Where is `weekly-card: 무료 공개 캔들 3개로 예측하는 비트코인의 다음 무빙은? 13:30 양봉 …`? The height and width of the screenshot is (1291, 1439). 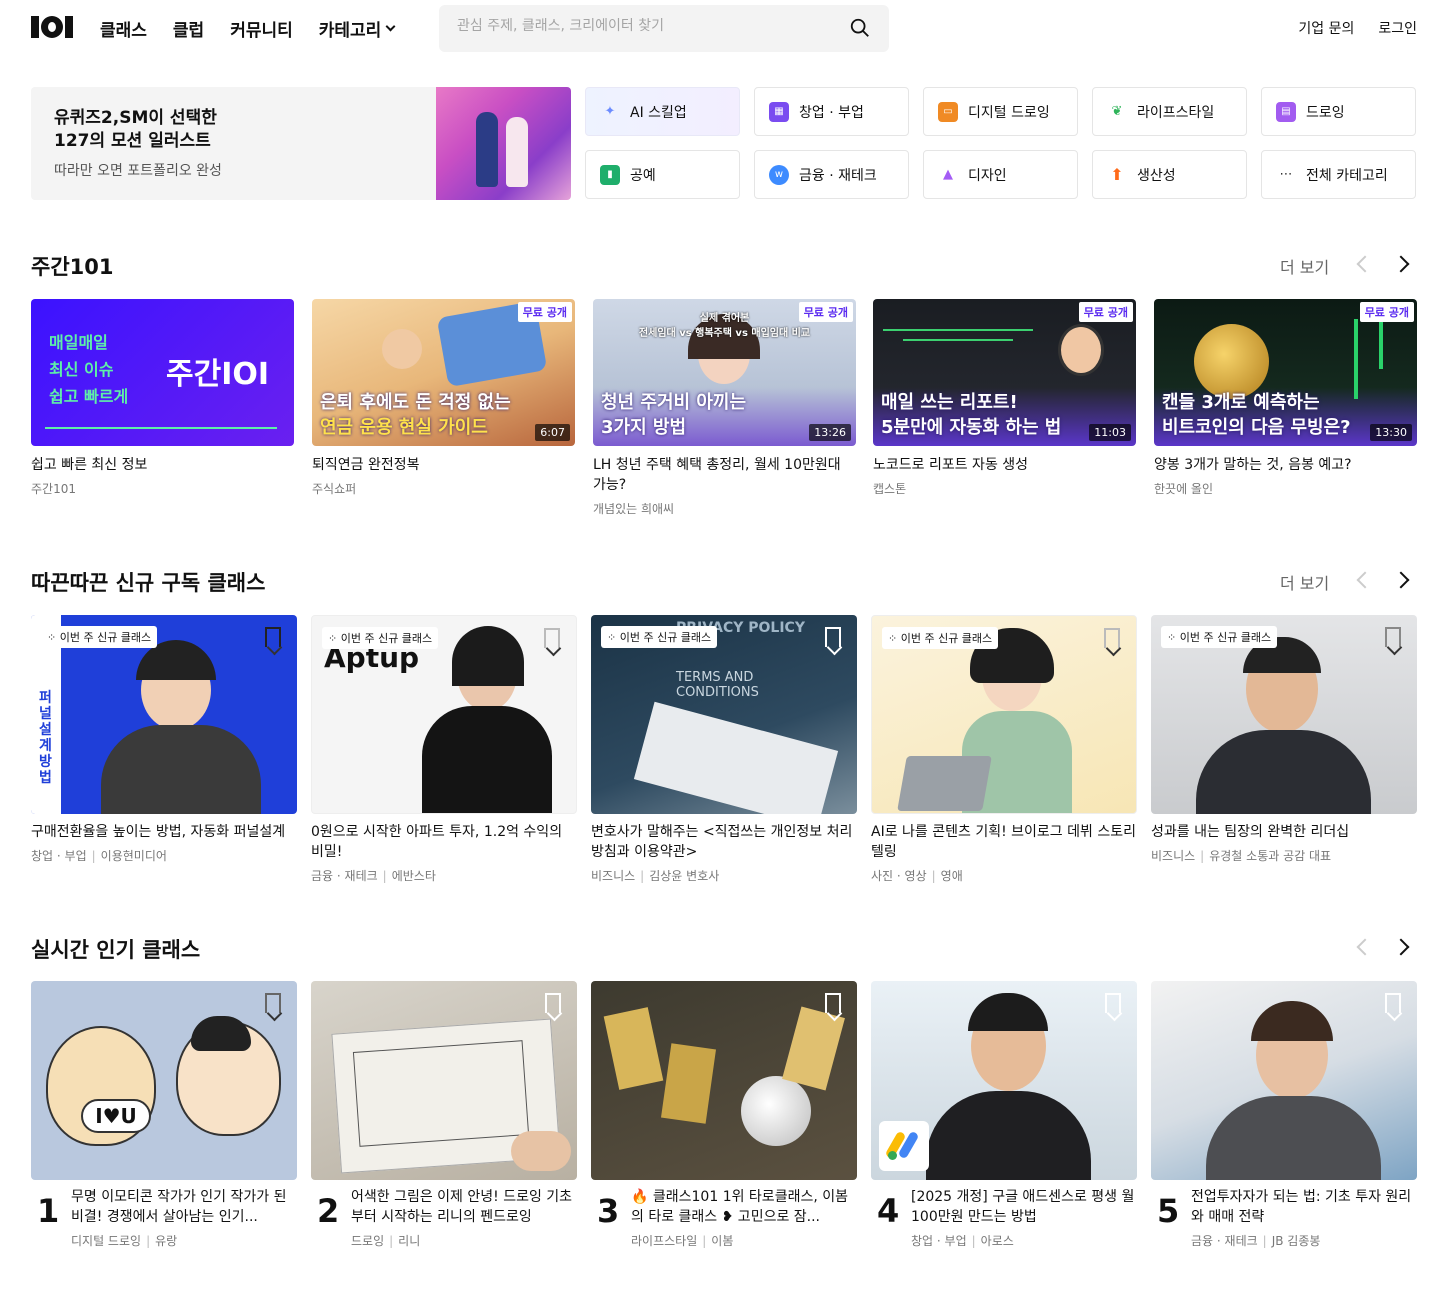
weekly-card: 무료 공개 캔들 3개로 예측하는 비트코인의 다음 무빙은? 13:30 양봉 … is located at coordinates (1285, 398).